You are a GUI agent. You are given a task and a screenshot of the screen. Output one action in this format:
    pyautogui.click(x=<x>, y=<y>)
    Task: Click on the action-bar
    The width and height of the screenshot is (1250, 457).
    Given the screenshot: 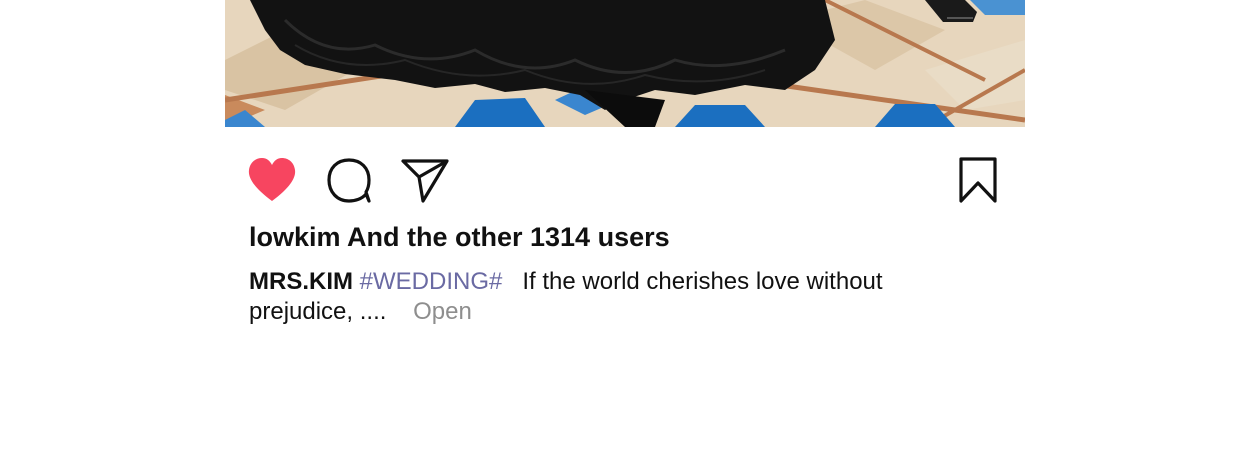 What is the action you would take?
    pyautogui.click(x=625, y=180)
    